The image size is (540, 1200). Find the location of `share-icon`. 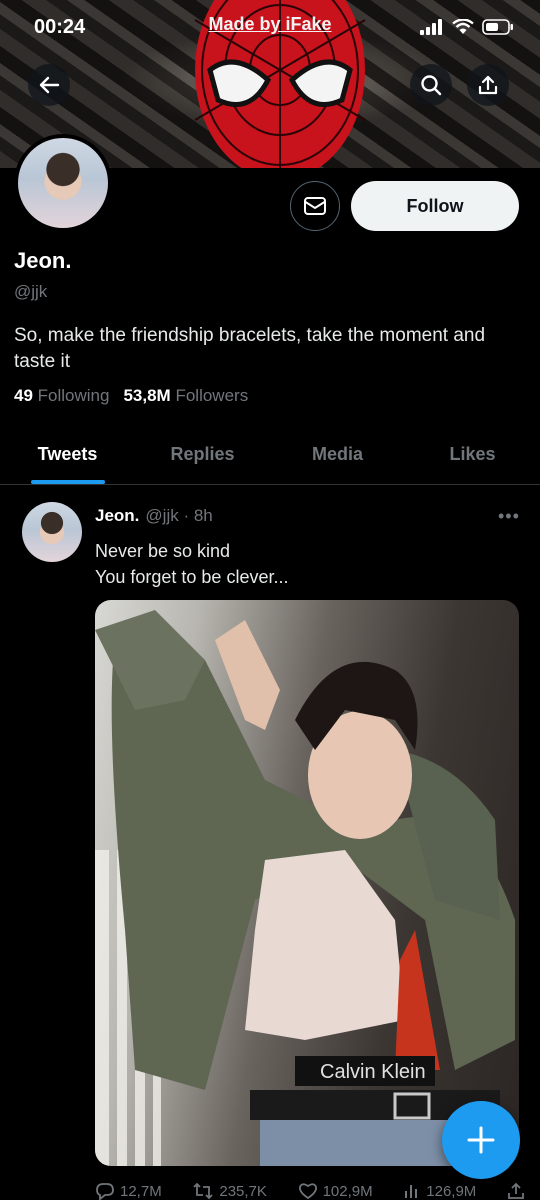

share-icon is located at coordinates (488, 85).